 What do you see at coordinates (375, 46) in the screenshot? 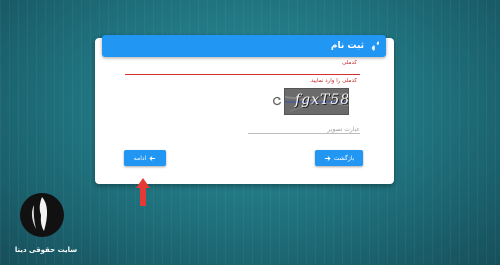
I see `user-plus-icon` at bounding box center [375, 46].